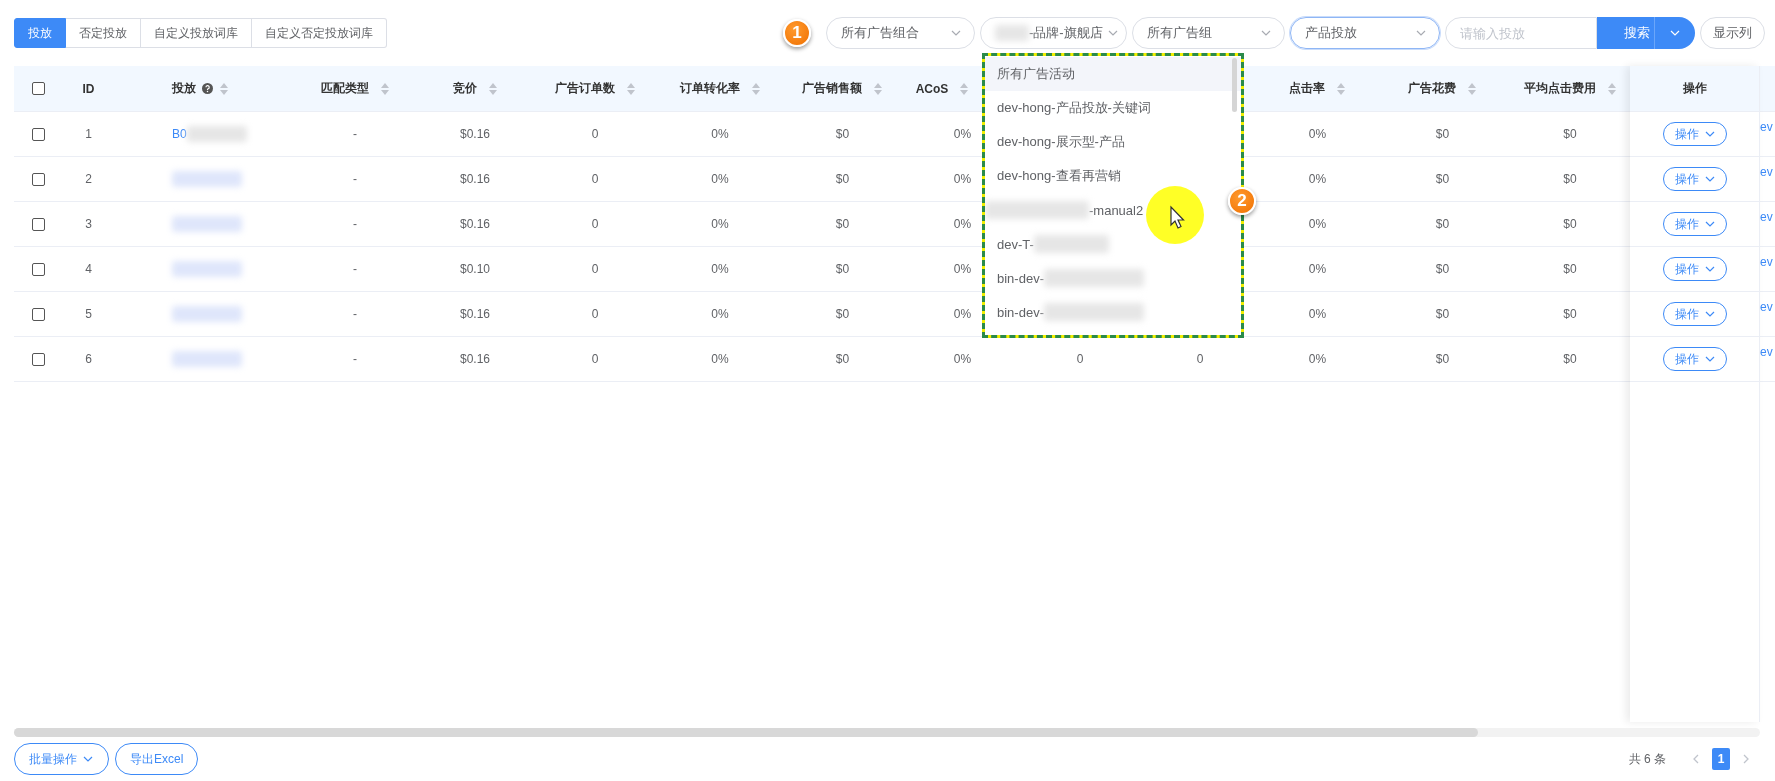 This screenshot has width=1775, height=781. What do you see at coordinates (88, 88) in the screenshot?
I see `column-header: ID` at bounding box center [88, 88].